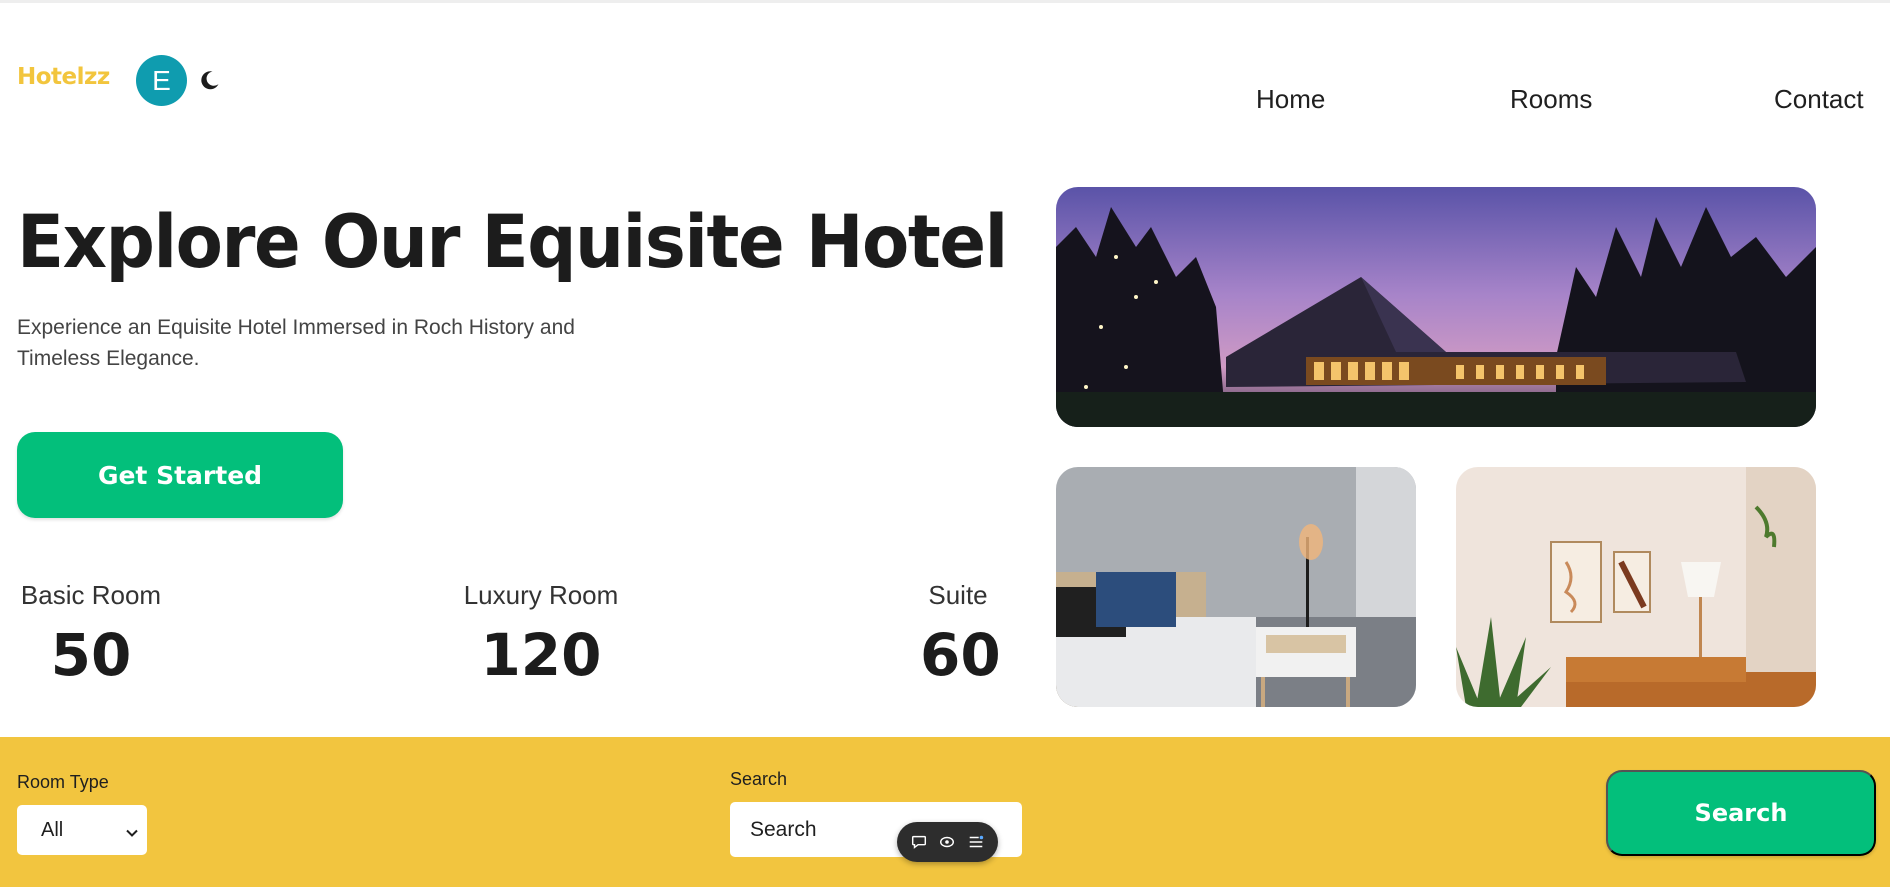  I want to click on floating-toolbar, so click(947, 842).